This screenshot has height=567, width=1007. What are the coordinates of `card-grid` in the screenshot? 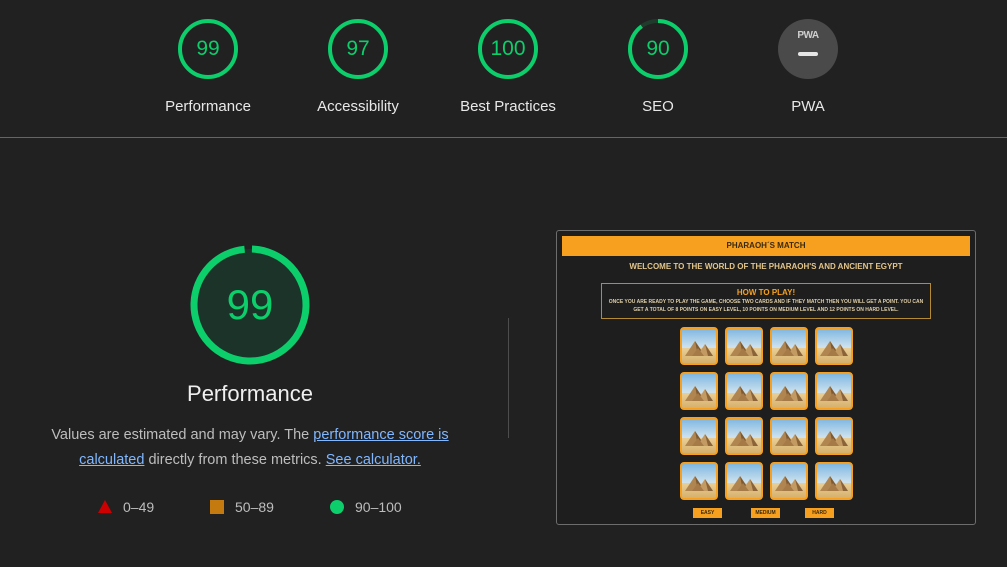 It's located at (767, 413).